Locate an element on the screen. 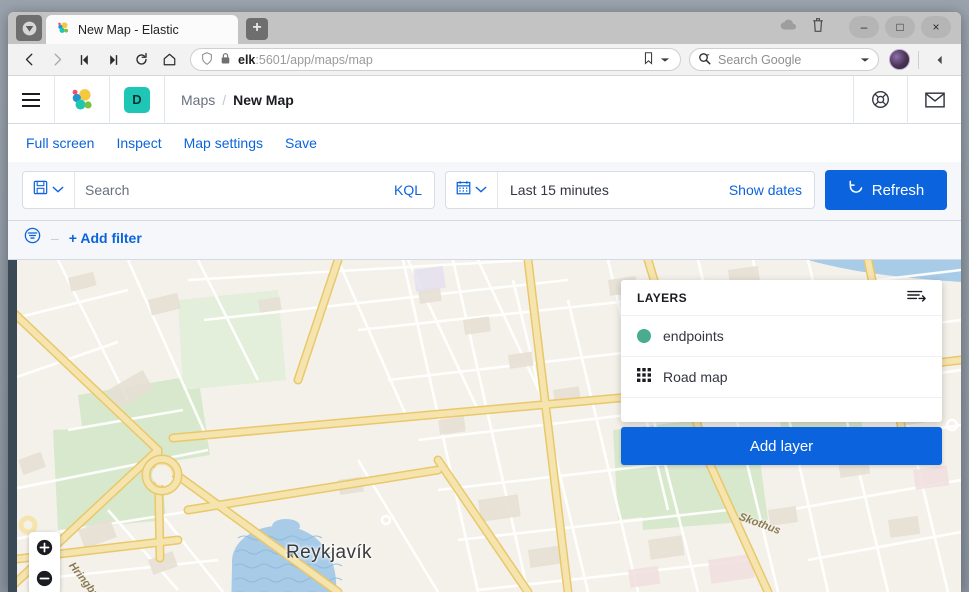 This screenshot has width=969, height=592. query-language-button: KQL is located at coordinates (414, 190).